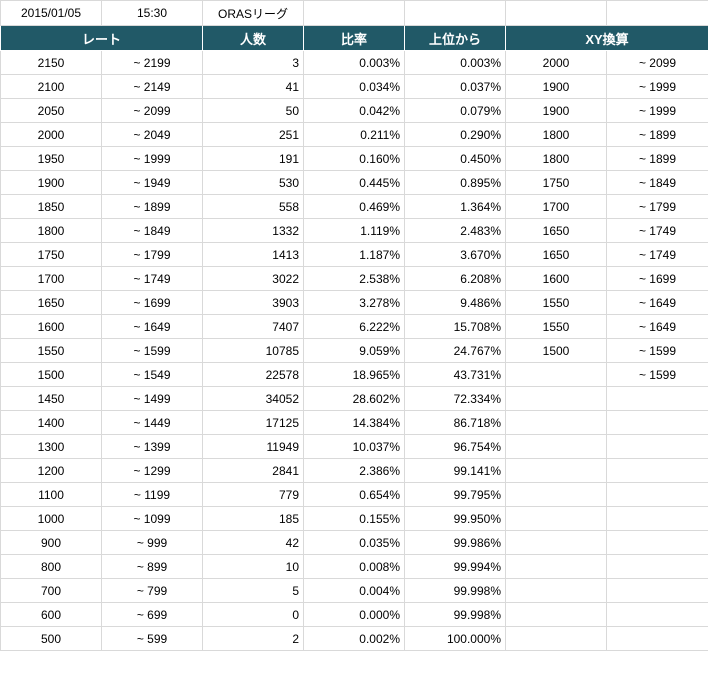 The height and width of the screenshot is (676, 708). What do you see at coordinates (253, 590) in the screenshot?
I see `count-cell: 5` at bounding box center [253, 590].